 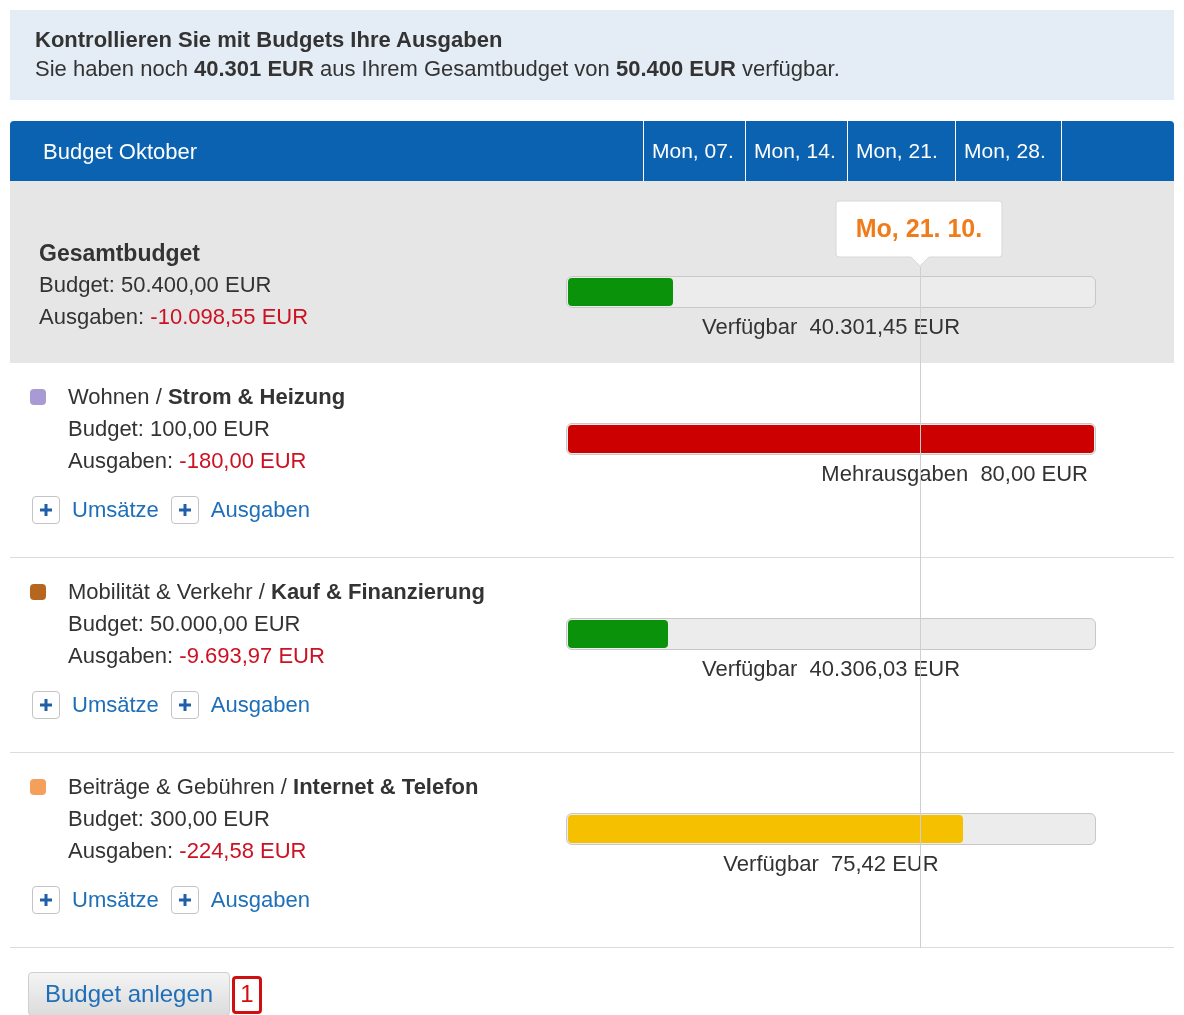 What do you see at coordinates (831, 327) in the screenshot?
I see `remaining-amount: Verfügbar 40.301,45 EUR` at bounding box center [831, 327].